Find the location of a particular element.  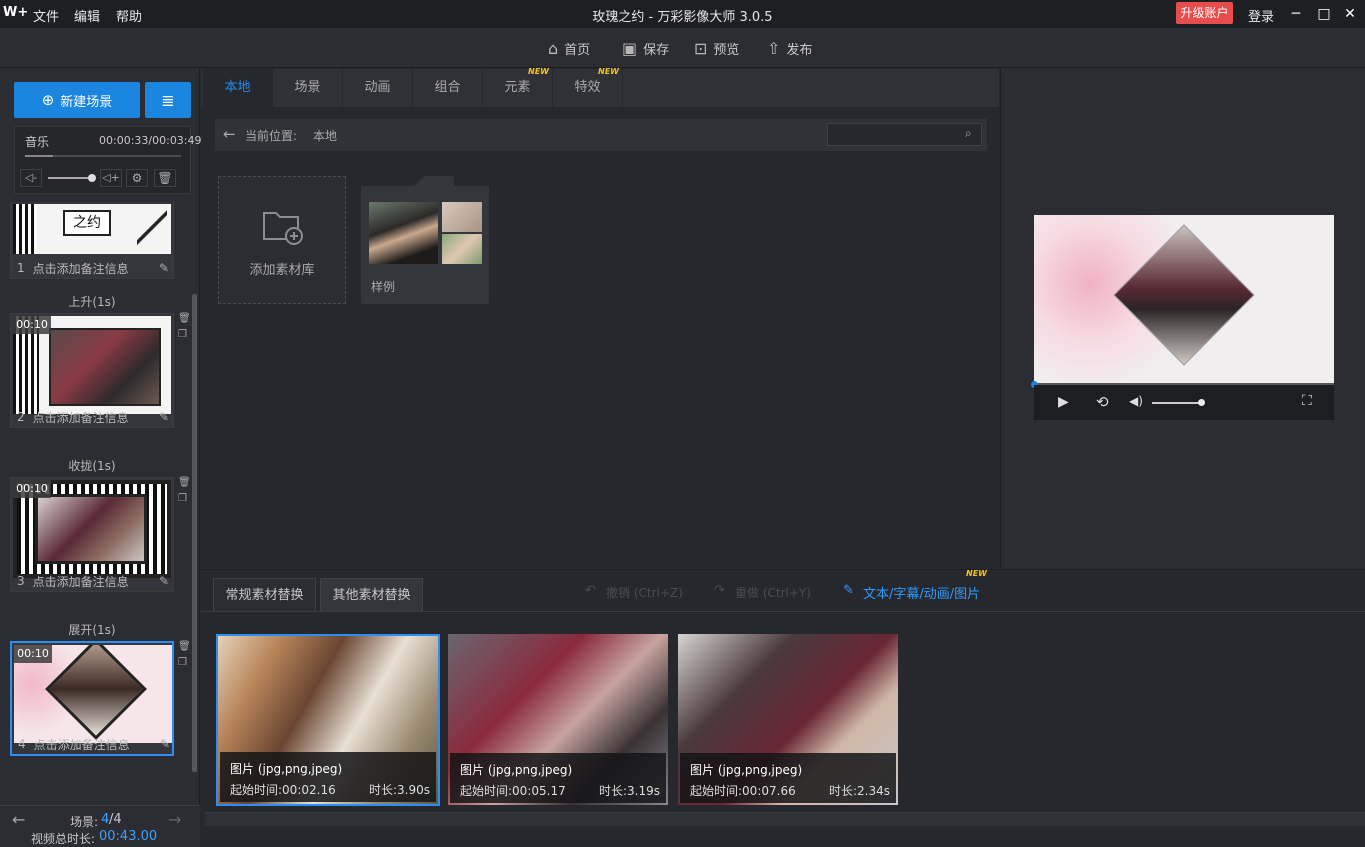

plus-circle-icon: ⊕ is located at coordinates (48, 100).